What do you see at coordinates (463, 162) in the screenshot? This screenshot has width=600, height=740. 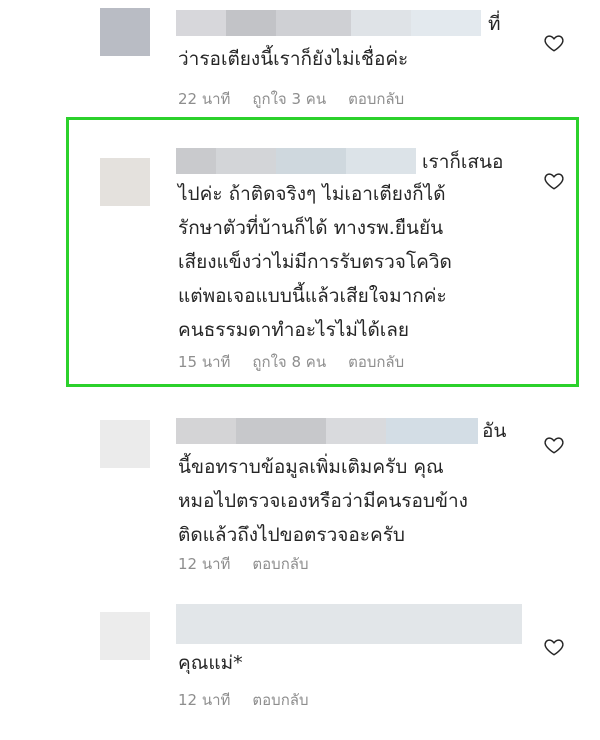 I see `comment-text-start: เราก็เสนอ` at bounding box center [463, 162].